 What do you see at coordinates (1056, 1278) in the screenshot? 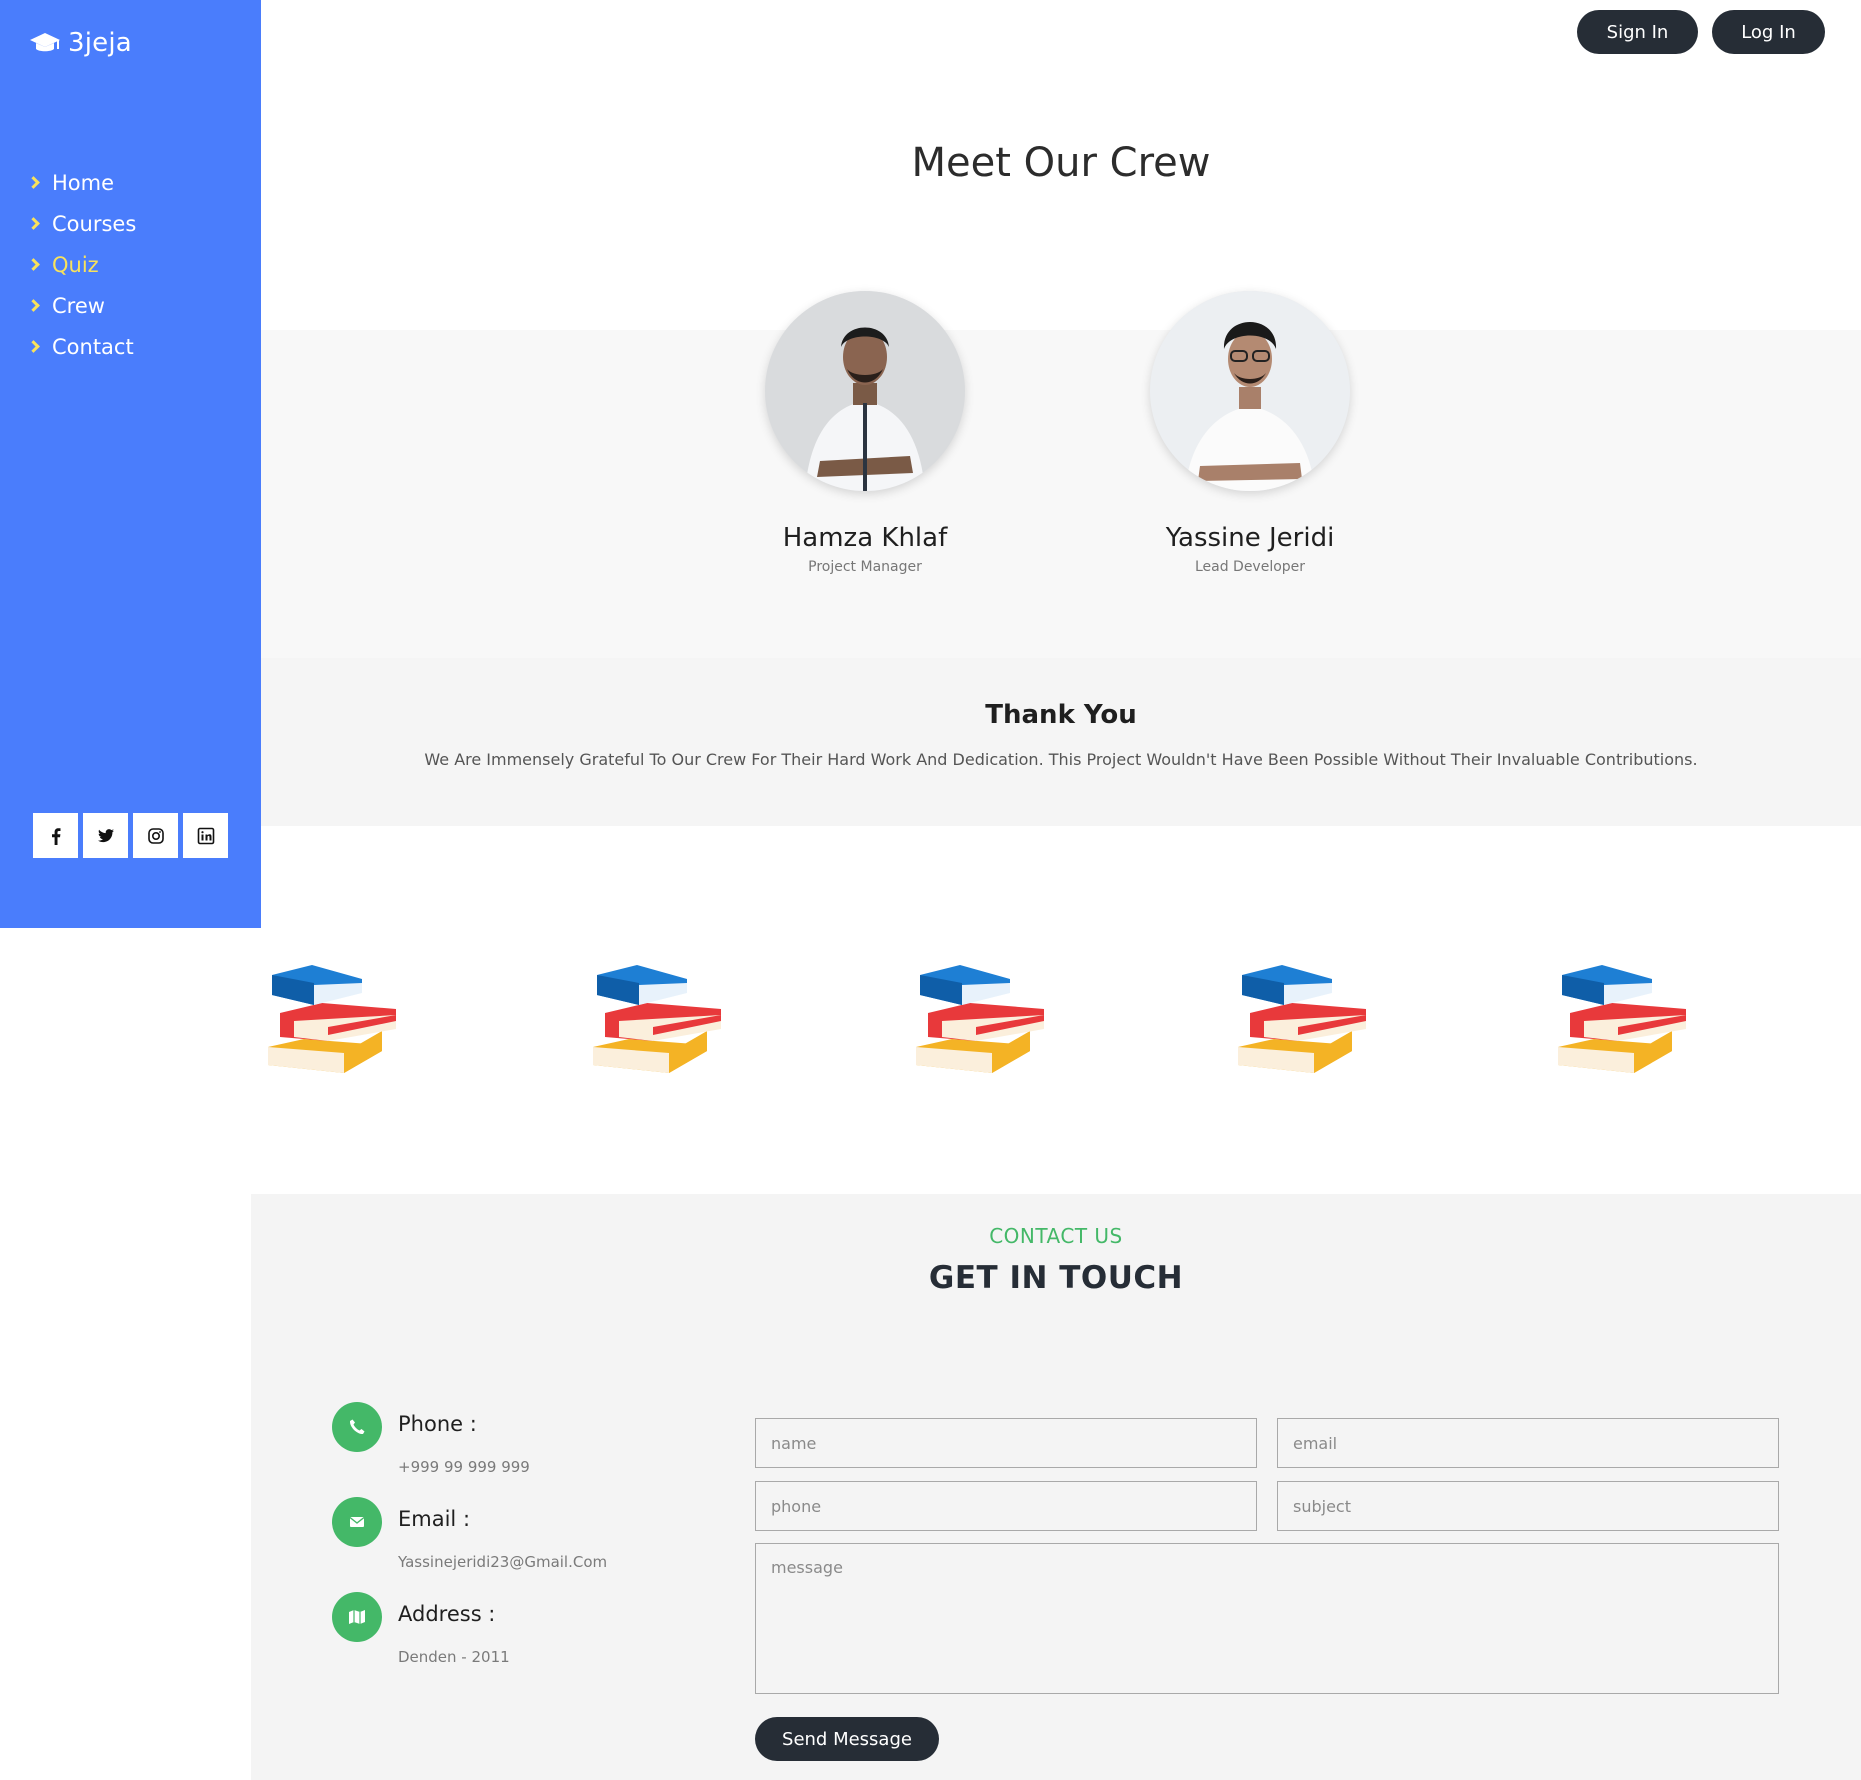
I see `contact-title: GET IN TOUCH` at bounding box center [1056, 1278].